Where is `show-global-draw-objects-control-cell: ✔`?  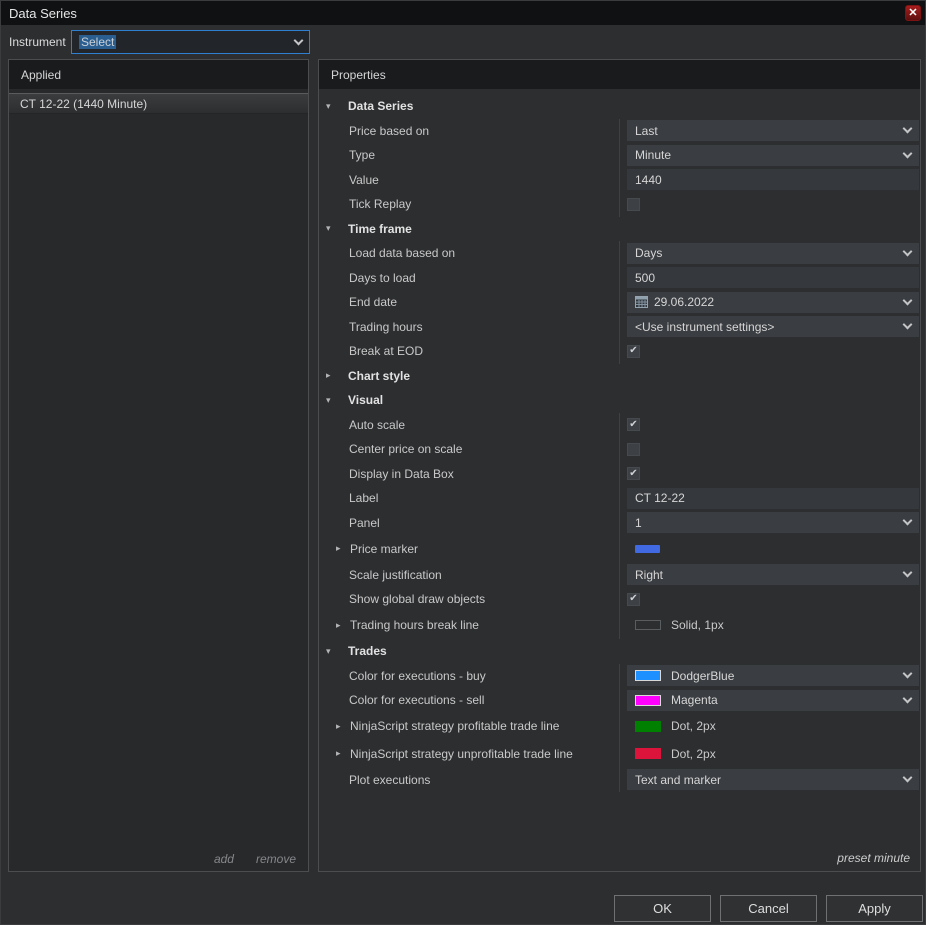
show-global-draw-objects-control-cell: ✔ is located at coordinates (769, 599).